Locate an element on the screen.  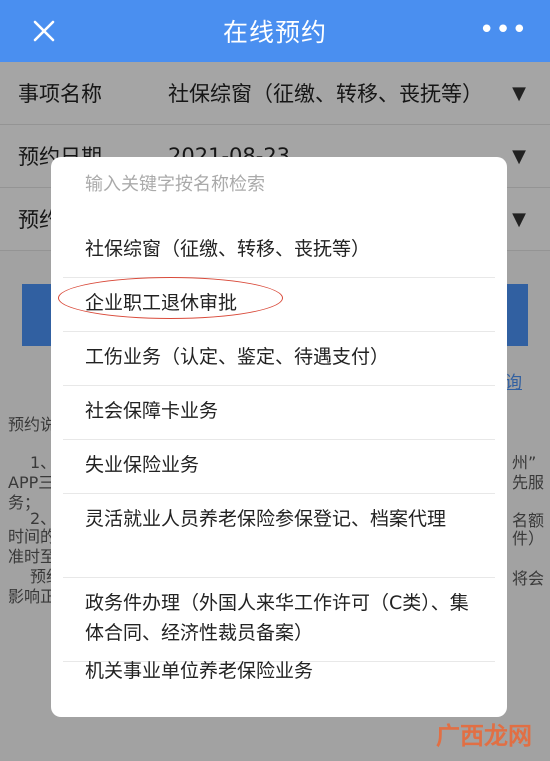
option-item: 灵活就业人员养老保险参保登记、档案代理 is located at coordinates (279, 536).